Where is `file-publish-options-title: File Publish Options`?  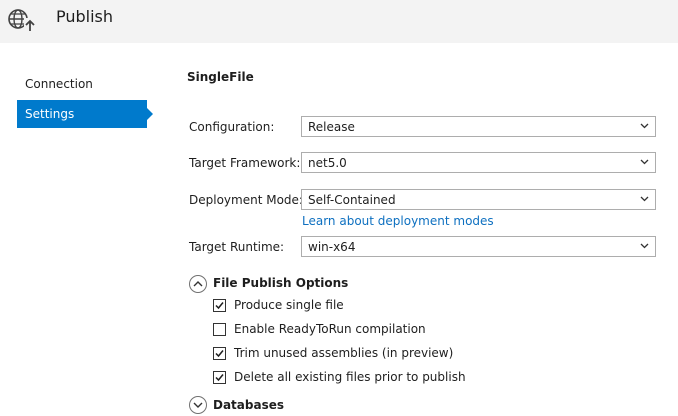 file-publish-options-title: File Publish Options is located at coordinates (281, 283).